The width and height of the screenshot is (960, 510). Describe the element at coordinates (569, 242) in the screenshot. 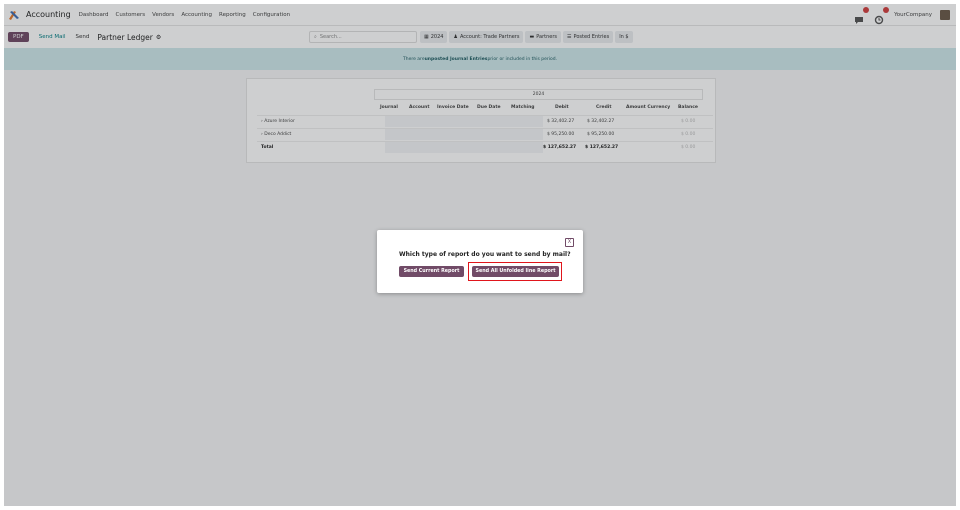

I see `close-icon: X` at that location.